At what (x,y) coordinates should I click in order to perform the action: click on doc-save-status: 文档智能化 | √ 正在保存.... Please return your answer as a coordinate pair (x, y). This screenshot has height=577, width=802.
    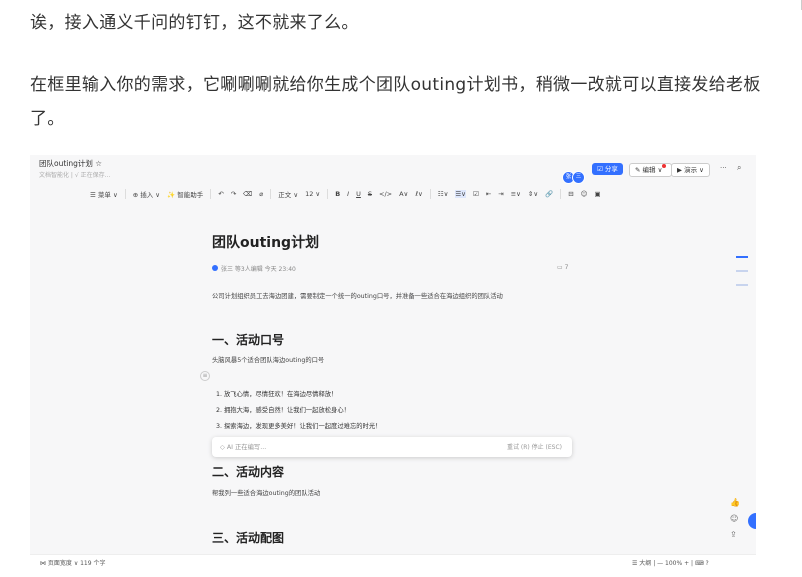
    Looking at the image, I should click on (75, 175).